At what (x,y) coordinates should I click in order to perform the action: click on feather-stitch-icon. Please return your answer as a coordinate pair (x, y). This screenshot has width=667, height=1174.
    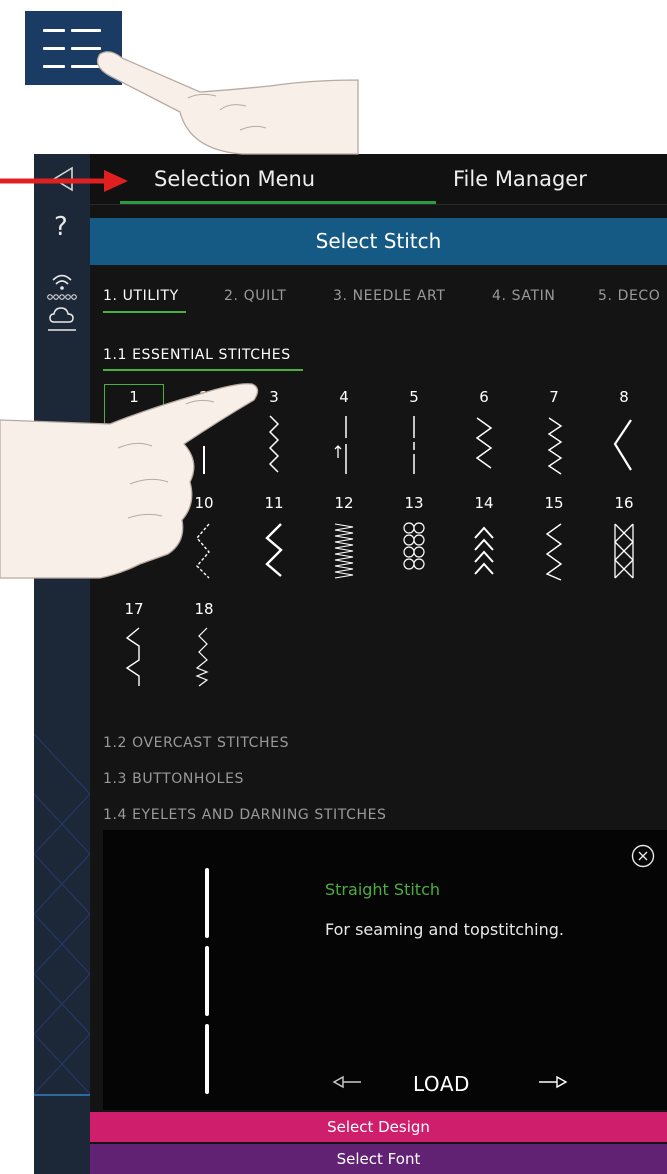
    Looking at the image, I should click on (484, 550).